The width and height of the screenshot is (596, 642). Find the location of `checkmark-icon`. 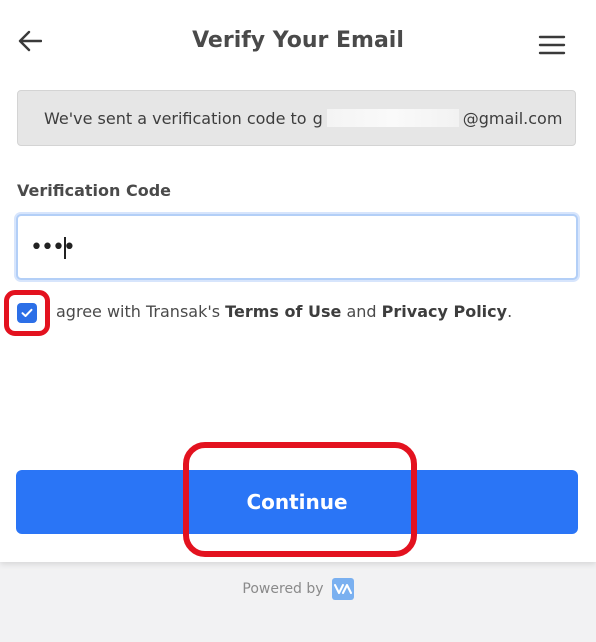

checkmark-icon is located at coordinates (27, 312).